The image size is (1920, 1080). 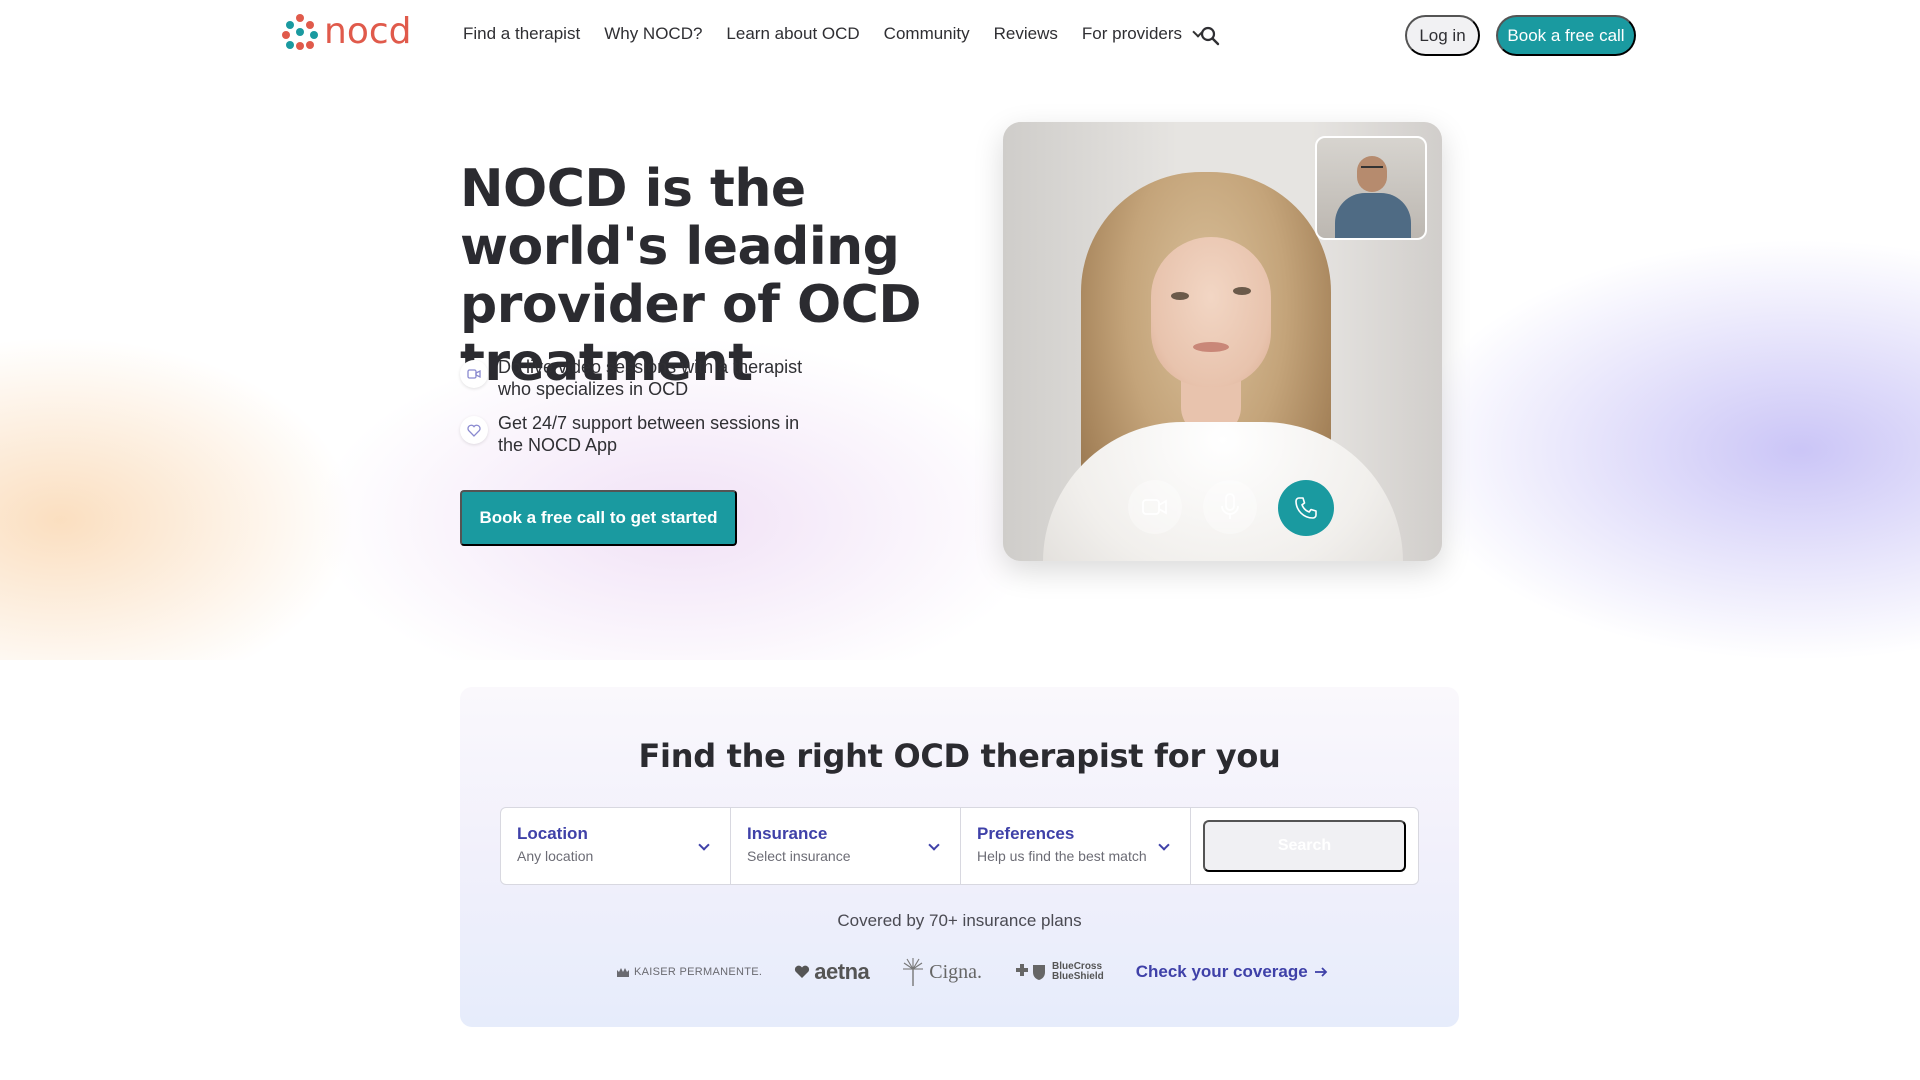 I want to click on check-coverage-link: Check your coverage, so click(x=1232, y=972).